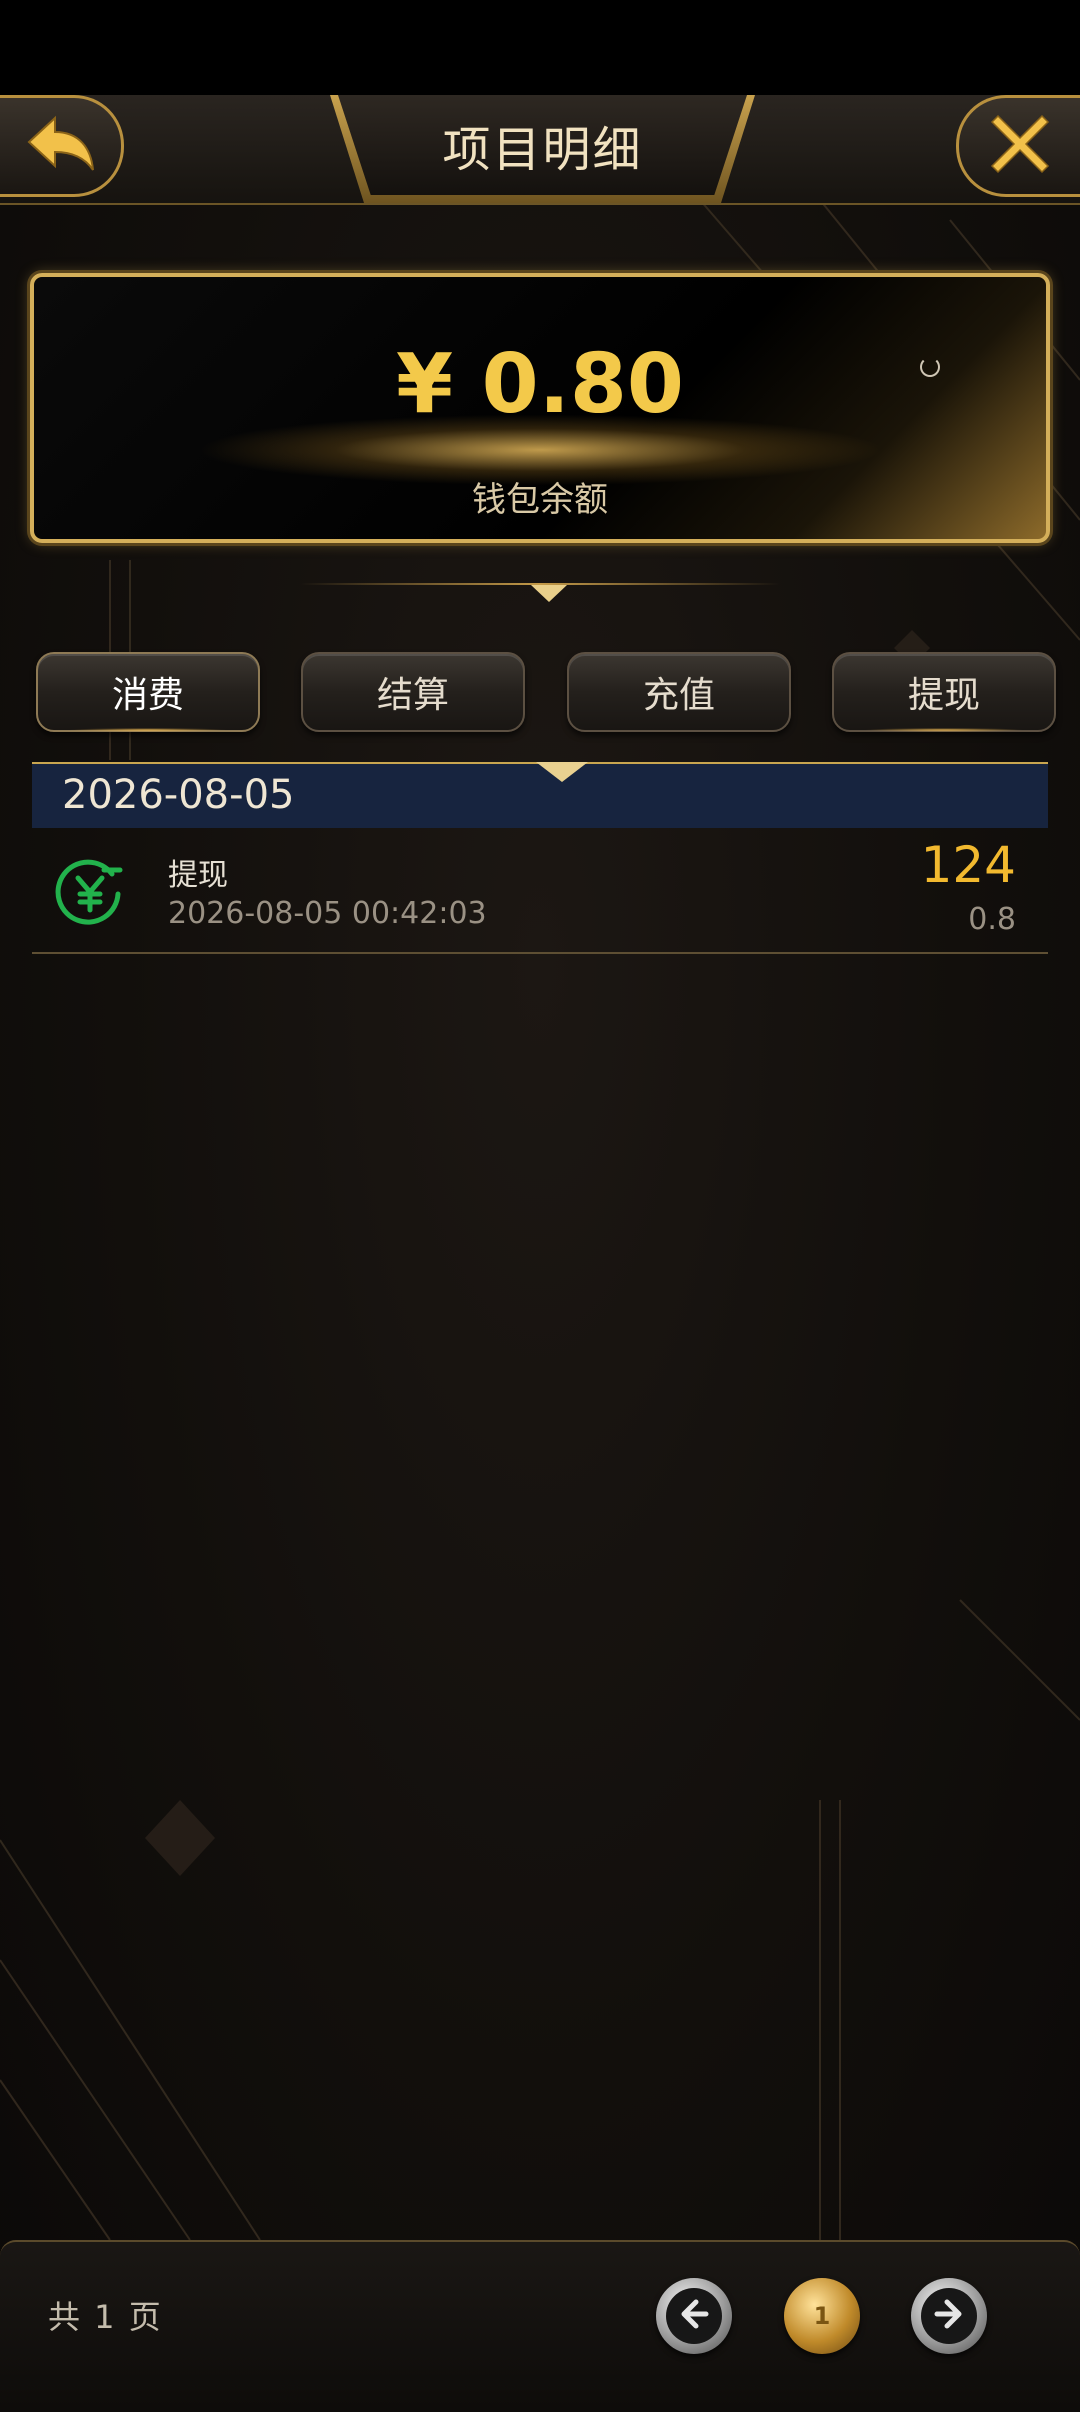  I want to click on pointer-triangle-icon, so click(549, 593).